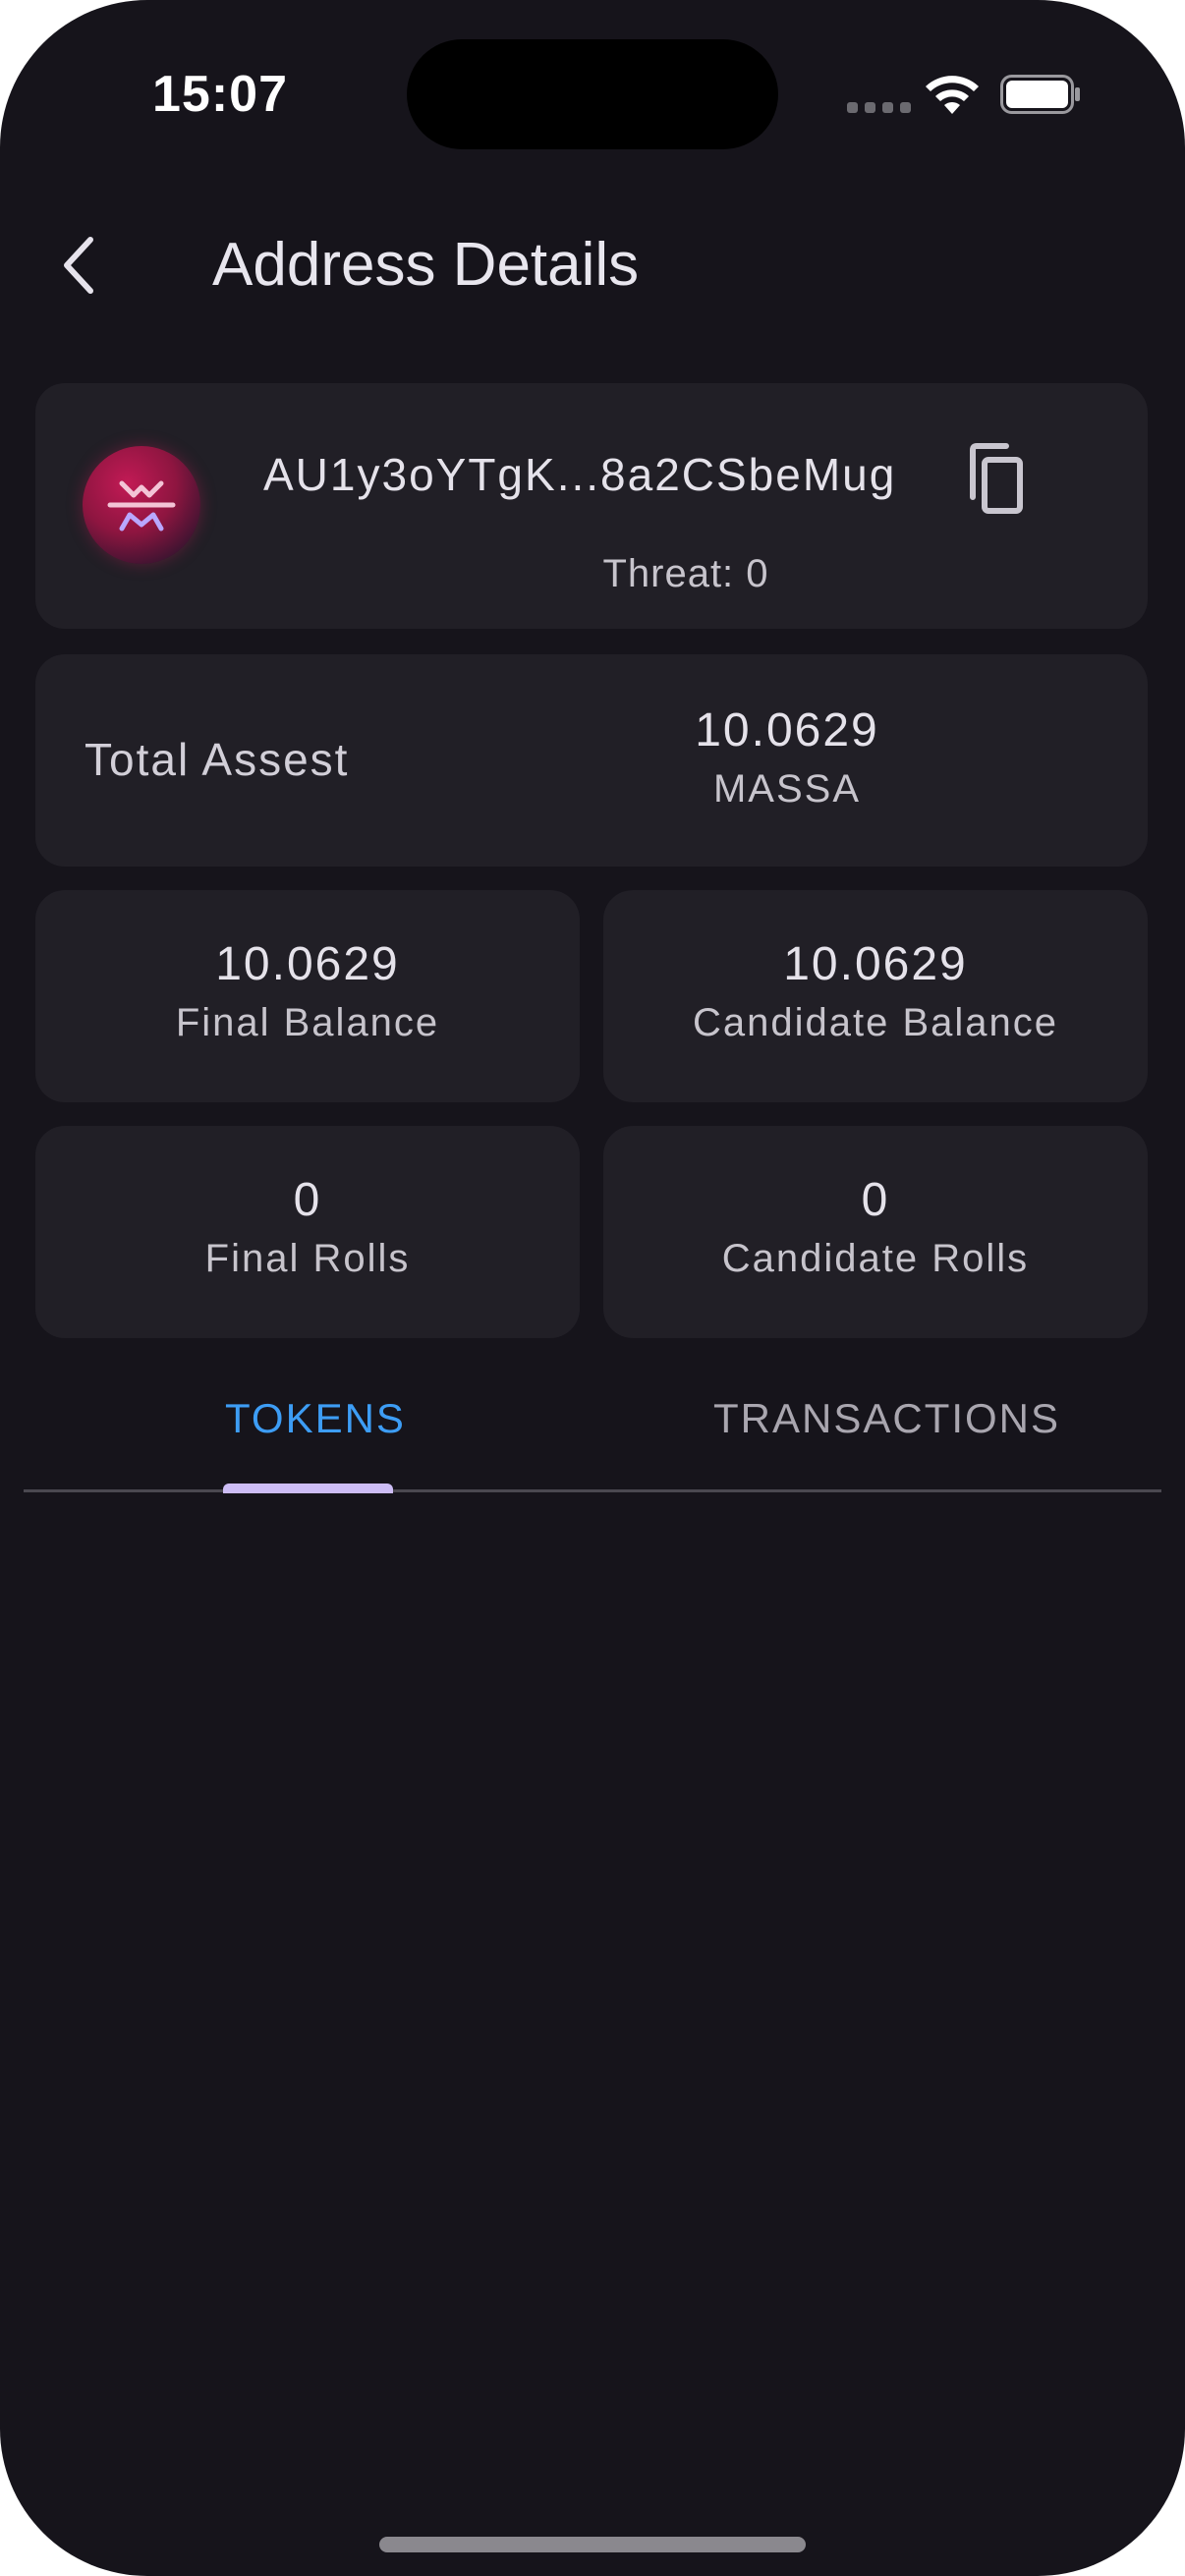 Image resolution: width=1185 pixels, height=2576 pixels. Describe the element at coordinates (787, 730) in the screenshot. I see `total-assets-value: 10.0629` at that location.